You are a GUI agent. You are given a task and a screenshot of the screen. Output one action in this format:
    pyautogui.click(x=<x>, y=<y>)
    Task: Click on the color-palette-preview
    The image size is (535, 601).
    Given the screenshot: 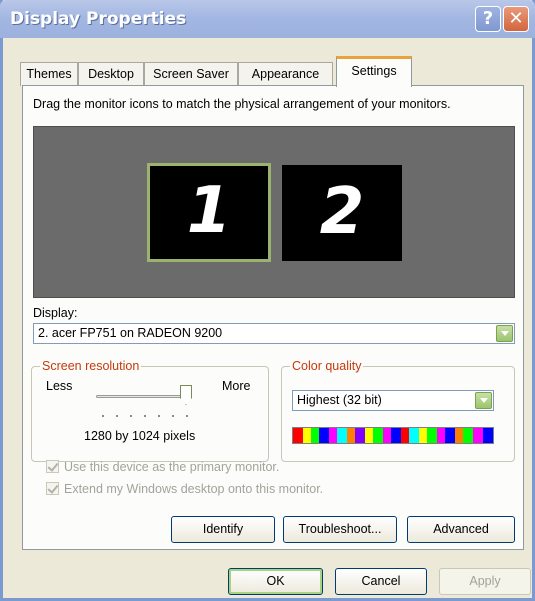 What is the action you would take?
    pyautogui.click(x=393, y=435)
    